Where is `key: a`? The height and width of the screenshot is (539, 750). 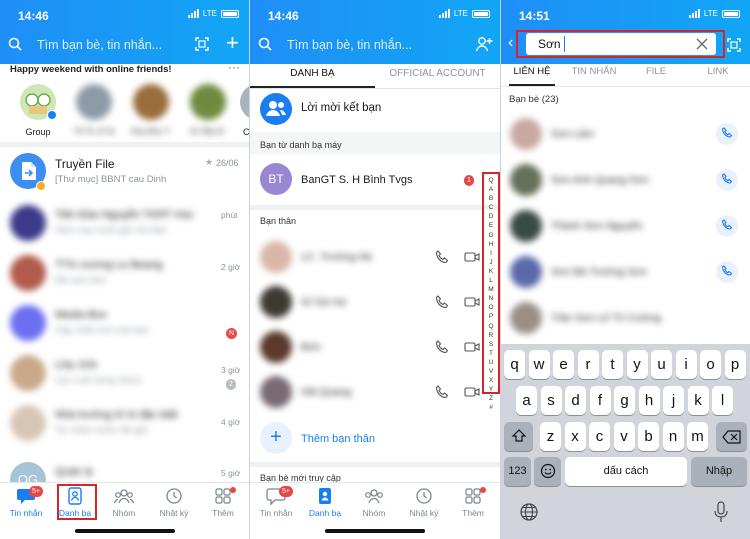 key: a is located at coordinates (526, 400).